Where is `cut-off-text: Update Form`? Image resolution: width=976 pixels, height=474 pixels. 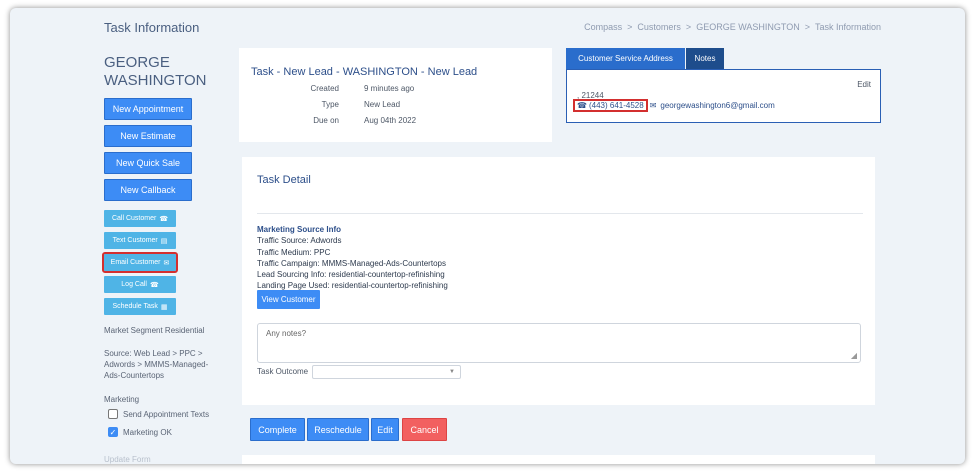 cut-off-text: Update Form is located at coordinates (127, 459).